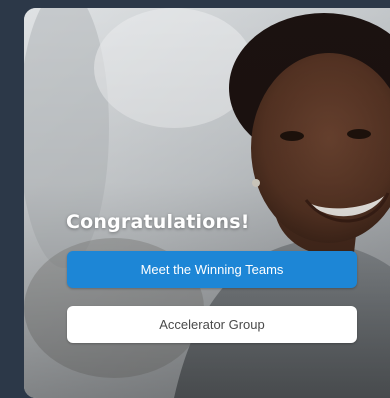  What do you see at coordinates (158, 222) in the screenshot?
I see `headline: Congratulations!` at bounding box center [158, 222].